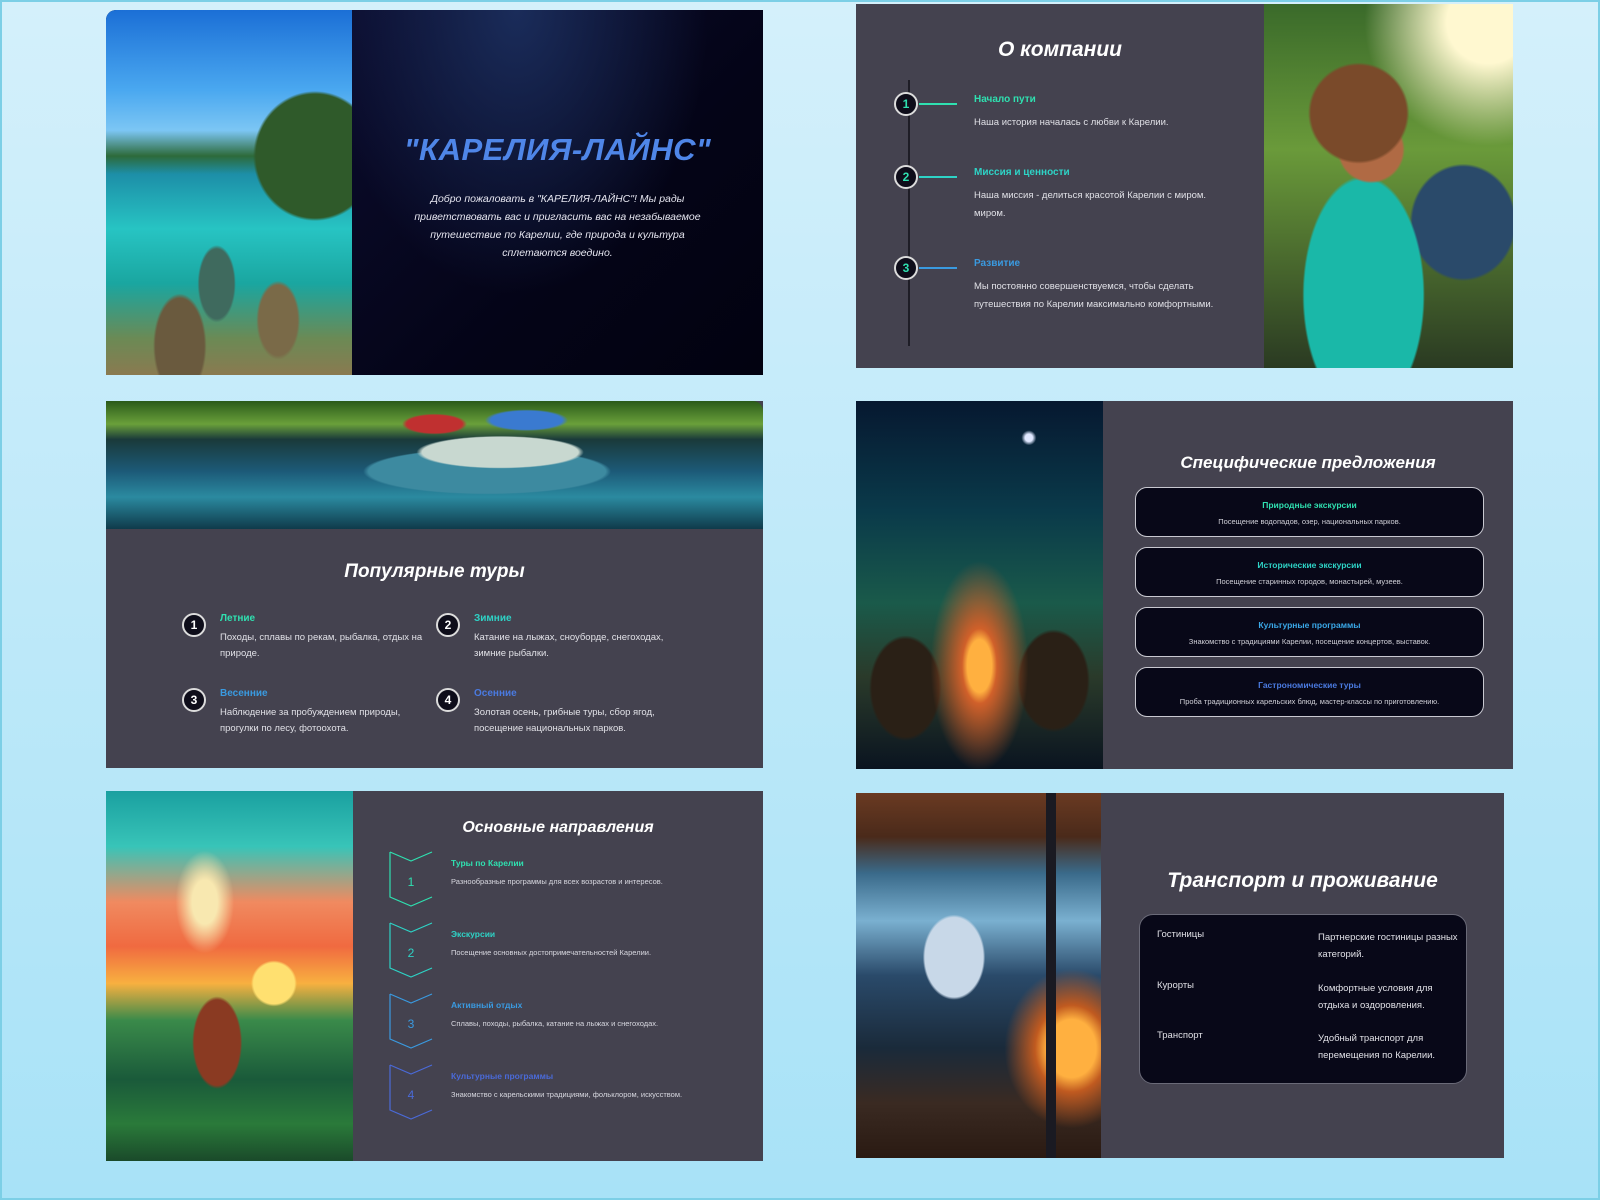  I want to click on direction-number: 4, so click(411, 1095).